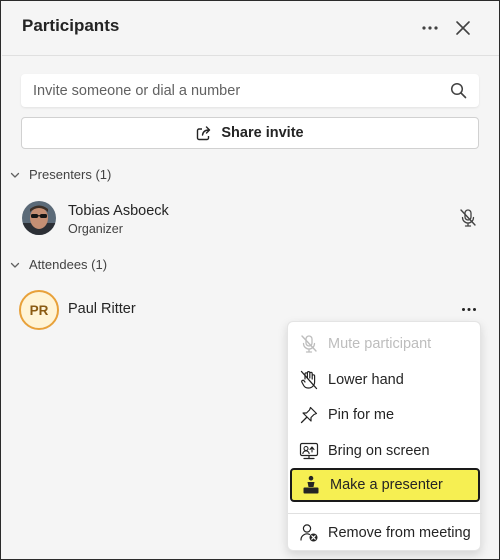  What do you see at coordinates (385, 513) in the screenshot?
I see `menu-divider` at bounding box center [385, 513].